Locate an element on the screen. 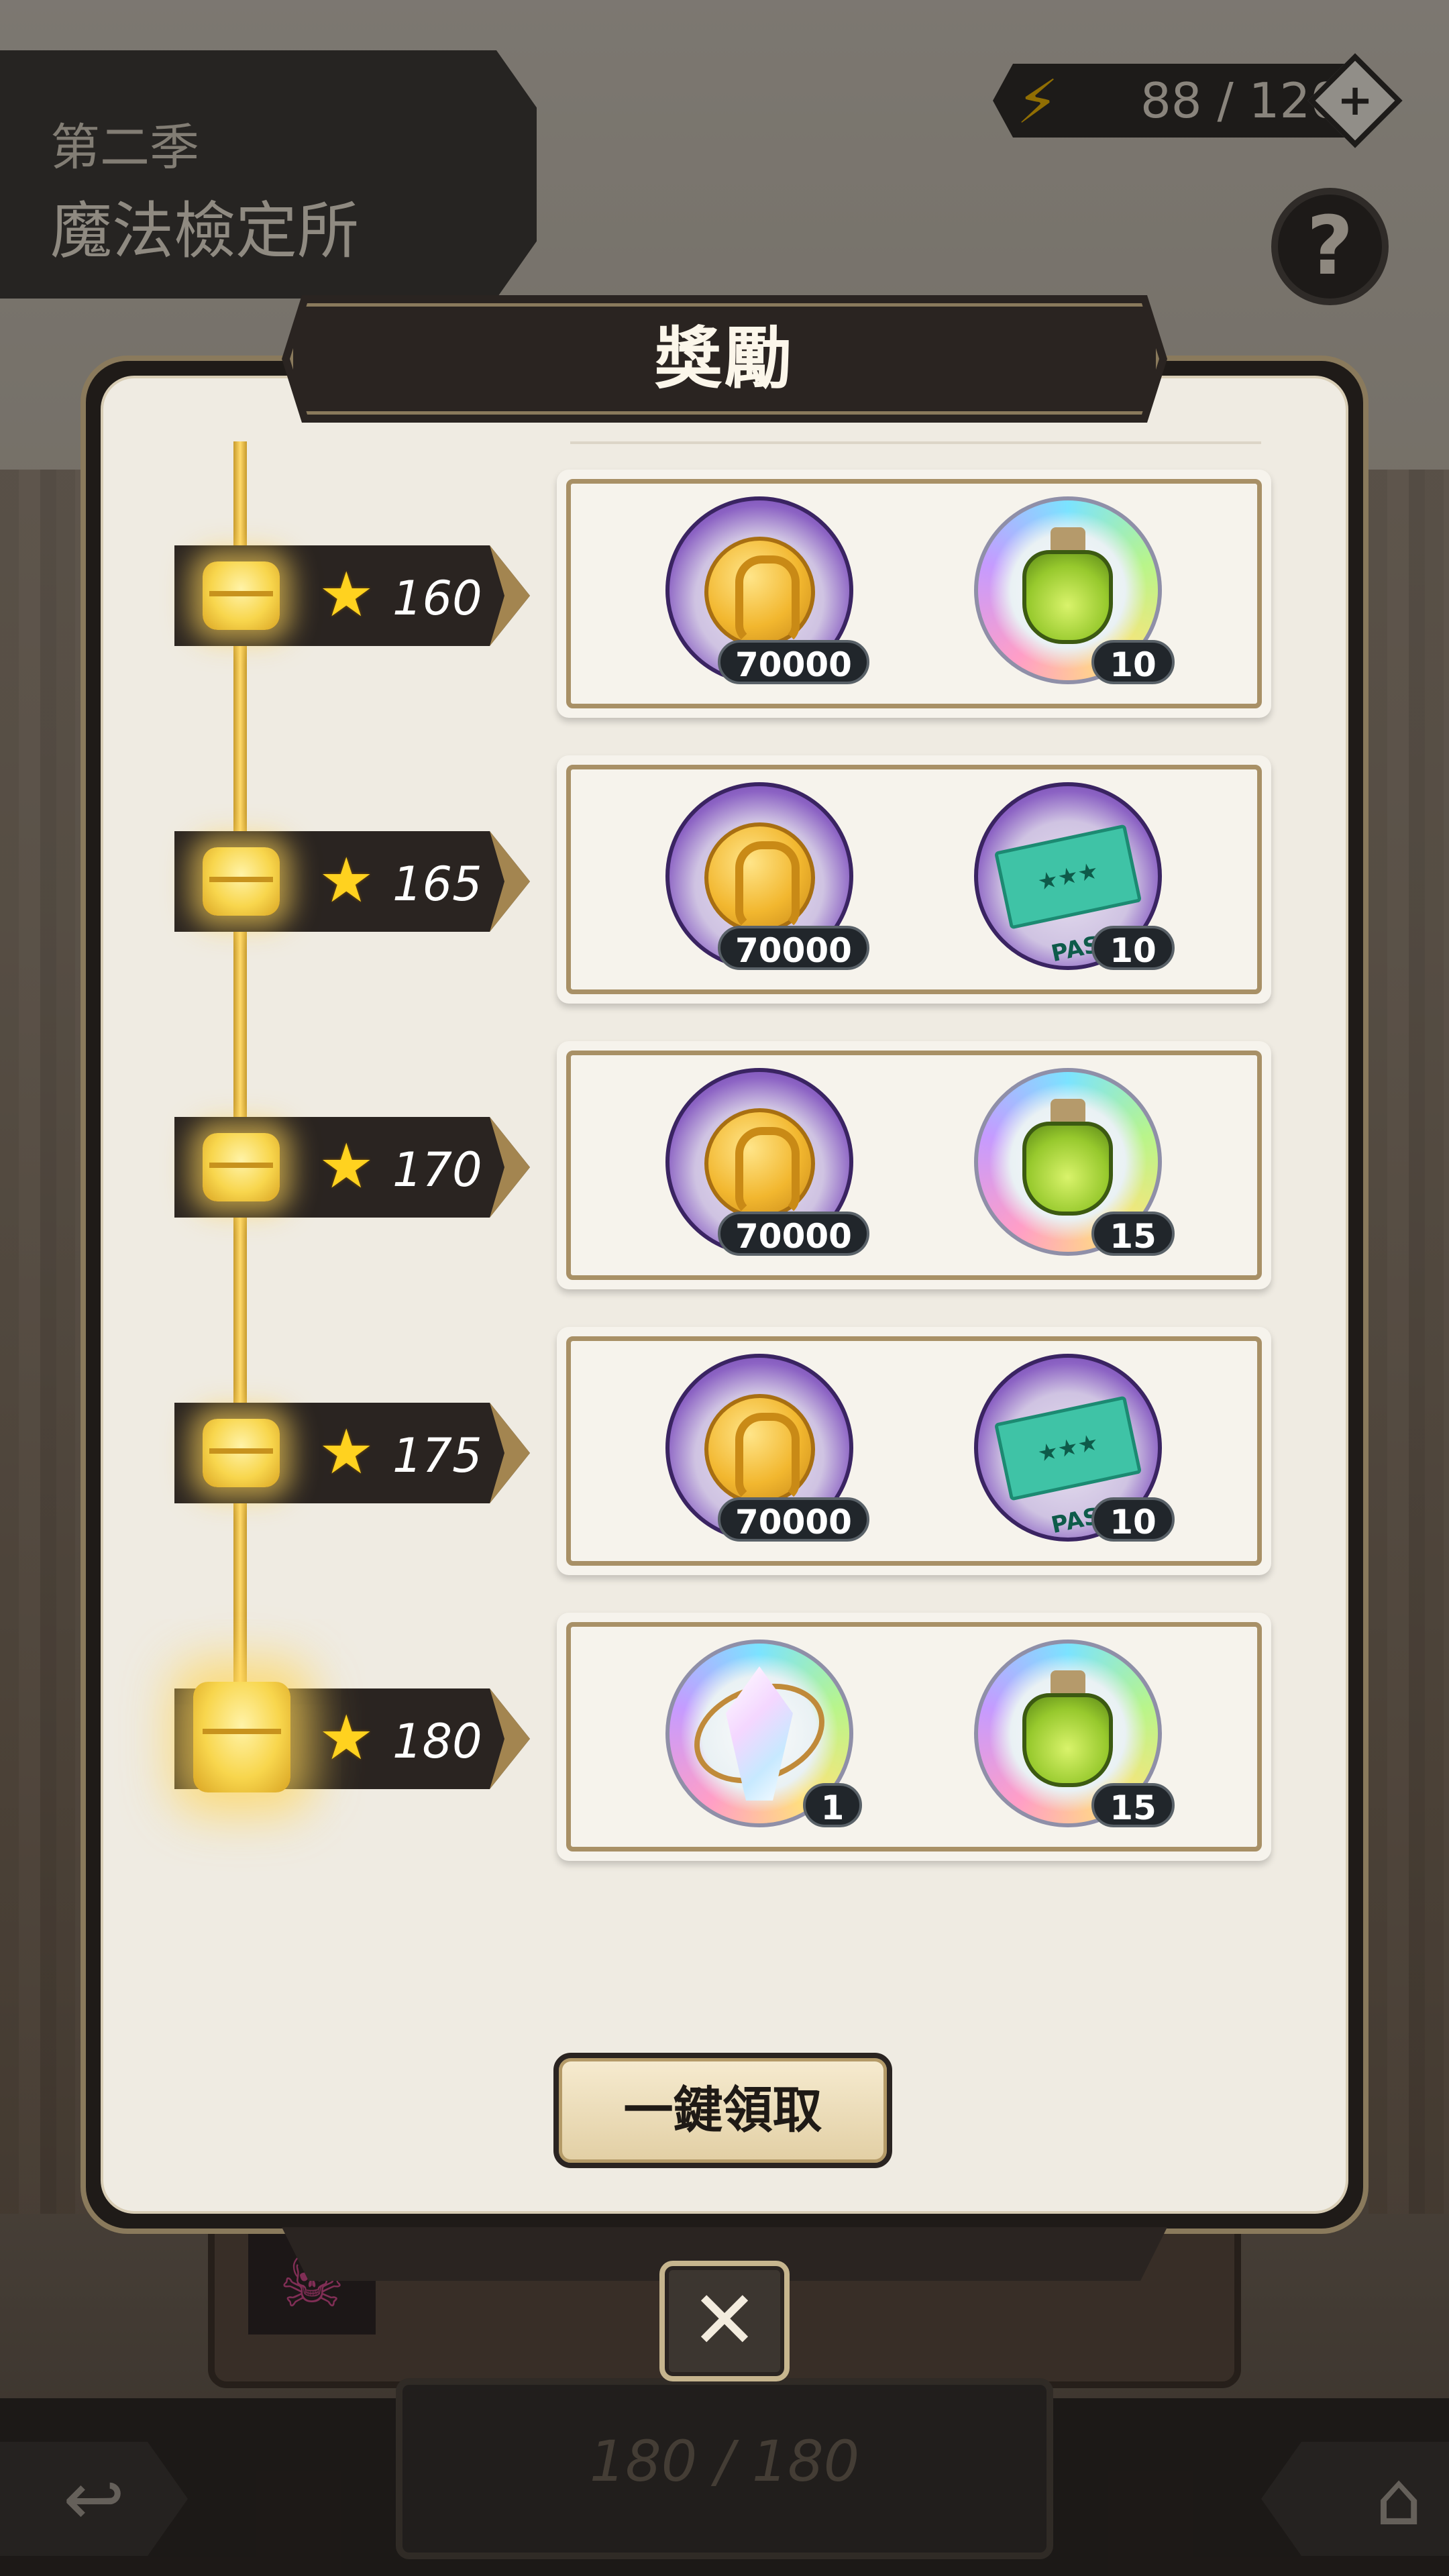 The height and width of the screenshot is (2576, 1449). list-divider is located at coordinates (915, 442).